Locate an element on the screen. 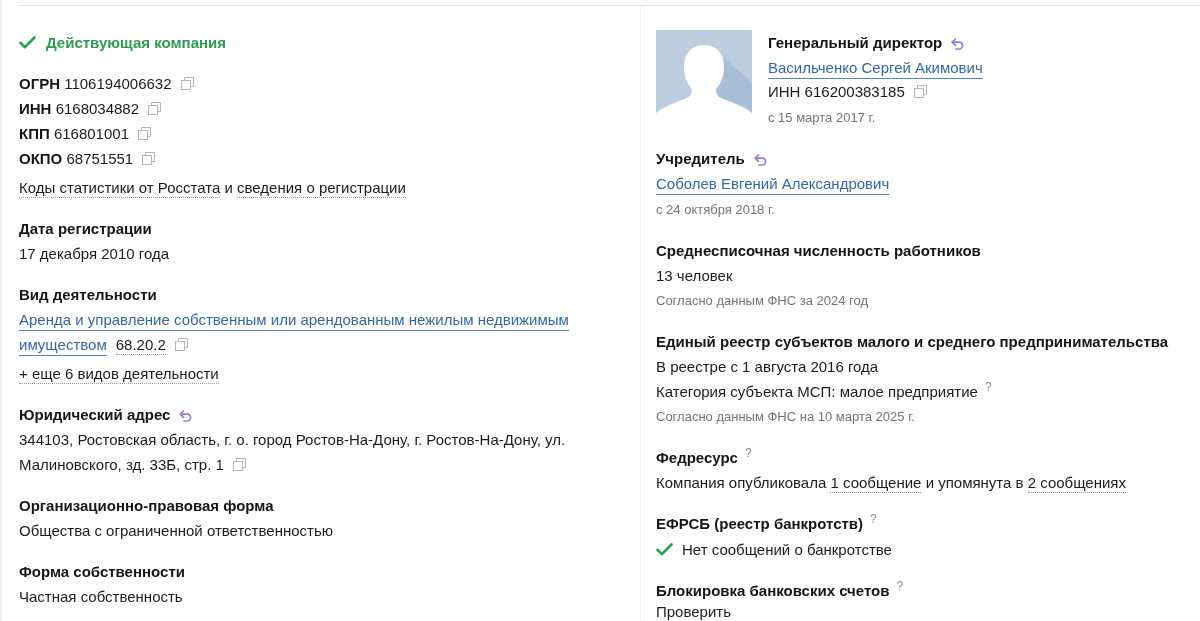 The image size is (1200, 621). dotted-link: 1 сообщение is located at coordinates (876, 483).